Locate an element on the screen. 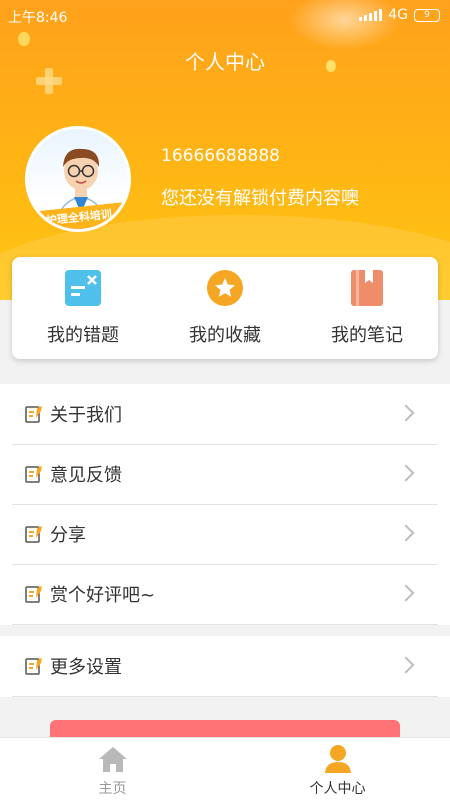 This screenshot has height=800, width=450. menu-item-more-settings: 更多设置 is located at coordinates (225, 666).